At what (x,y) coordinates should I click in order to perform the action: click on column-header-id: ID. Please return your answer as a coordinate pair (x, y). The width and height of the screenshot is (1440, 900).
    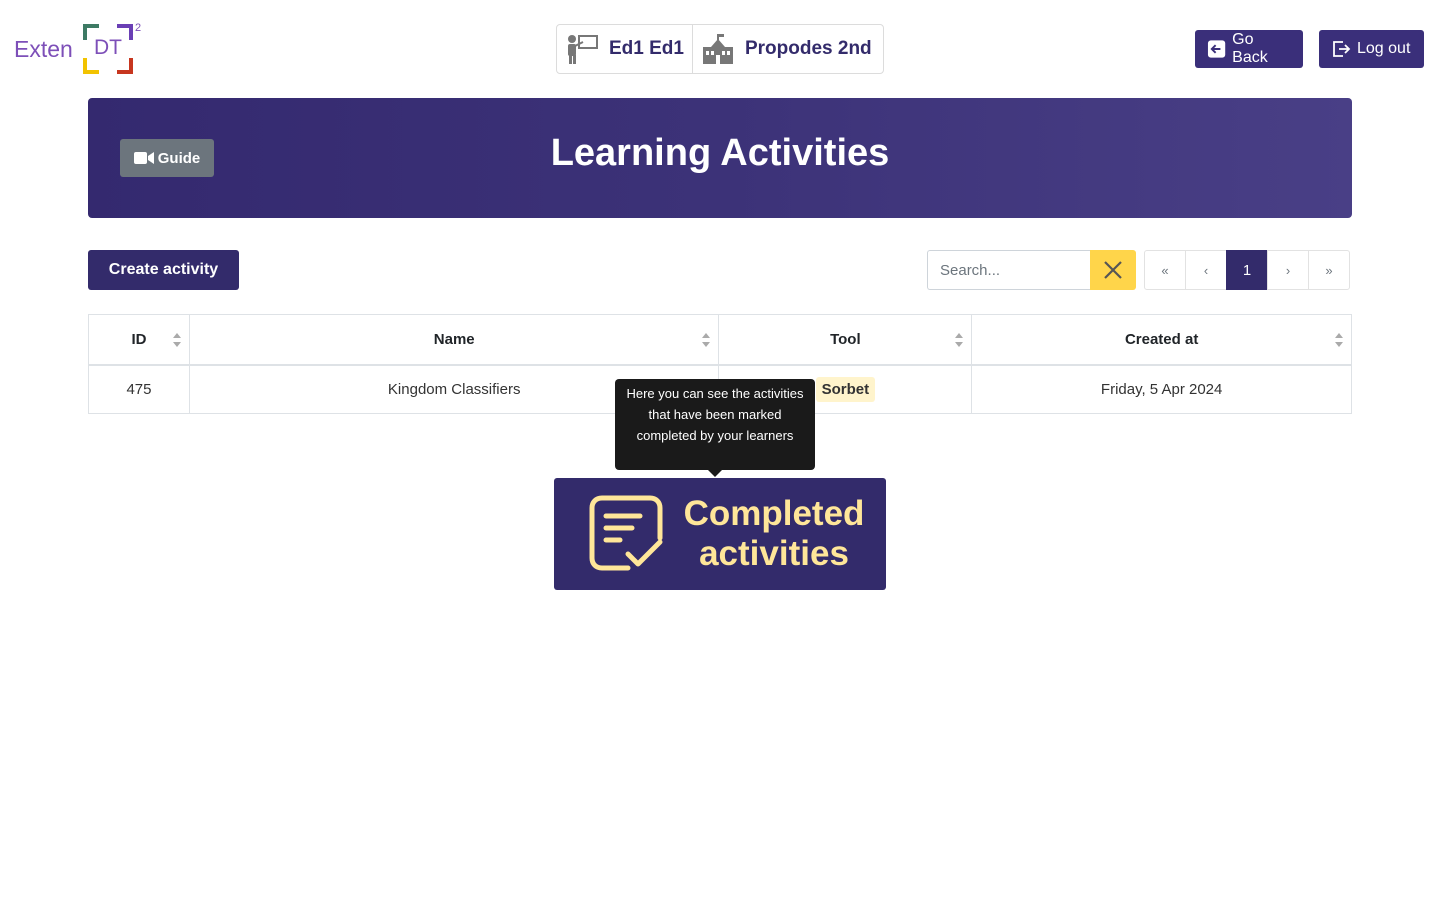
    Looking at the image, I should click on (139, 340).